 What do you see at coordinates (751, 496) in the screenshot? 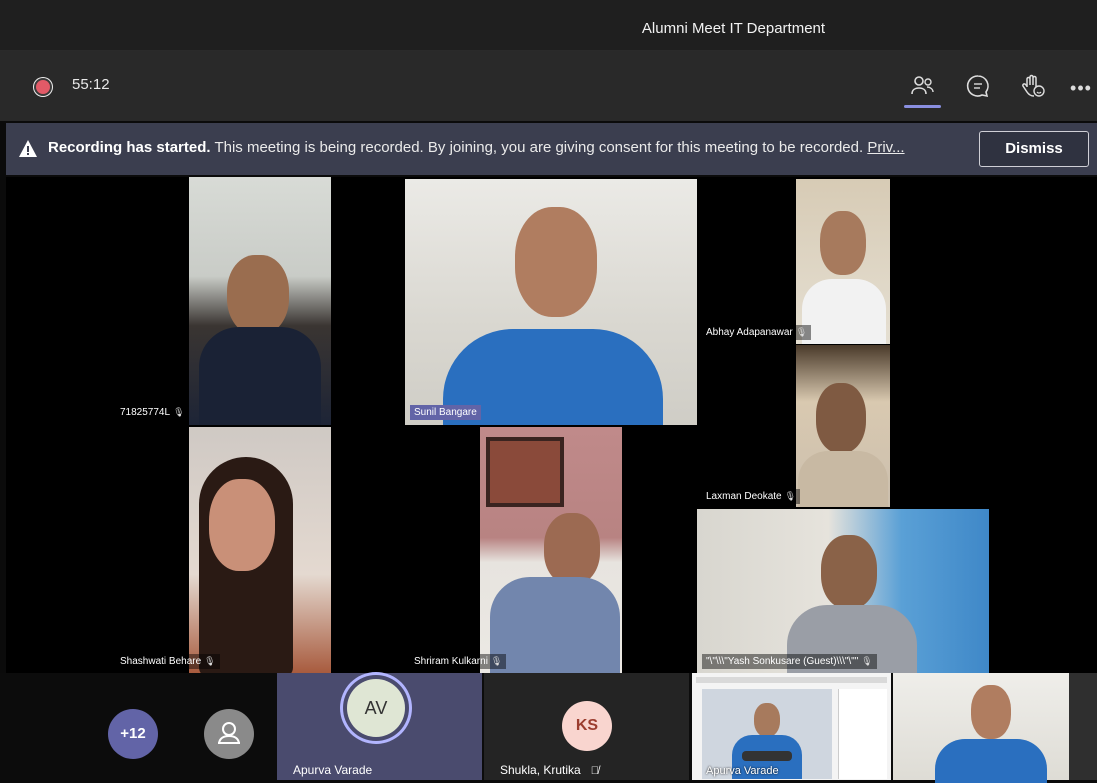
I see `participant-name-4: Laxman Deokate 🎙` at bounding box center [751, 496].